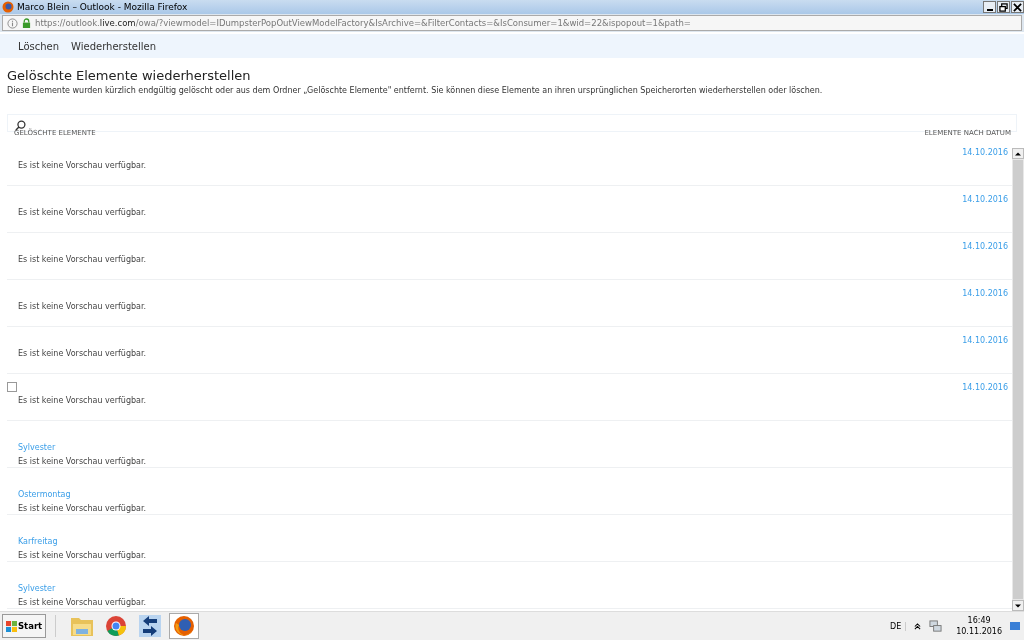 The height and width of the screenshot is (640, 1024). Describe the element at coordinates (82, 626) in the screenshot. I see `folder-icon` at that location.